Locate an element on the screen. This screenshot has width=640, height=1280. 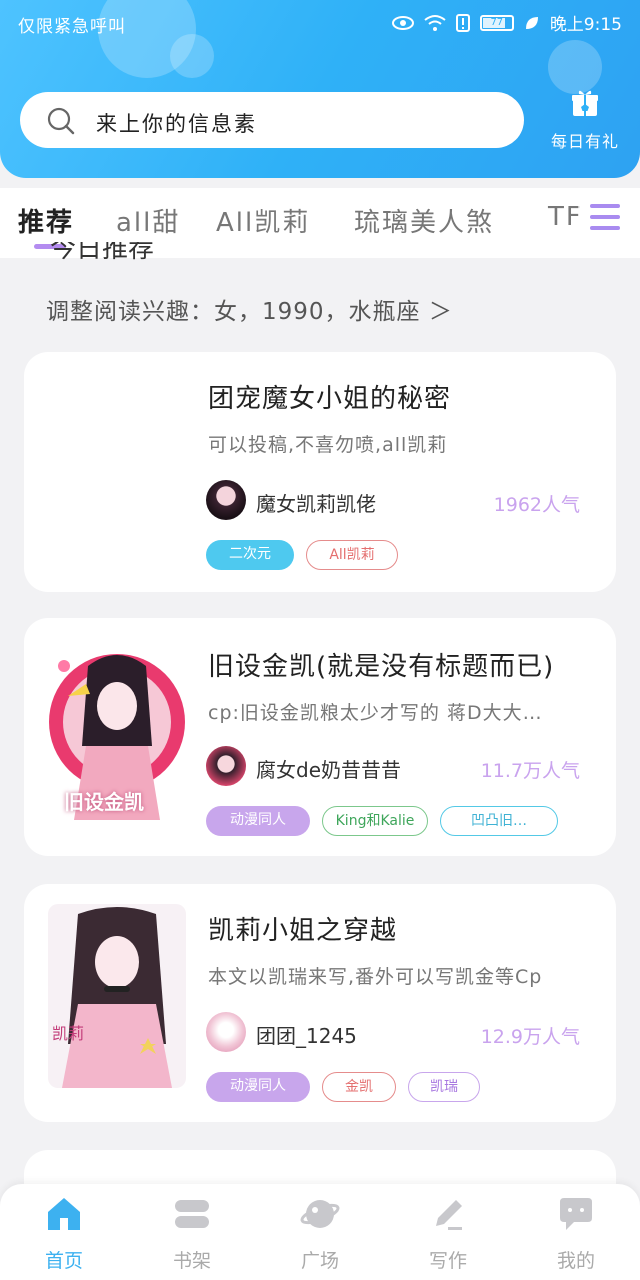
tab-all-kailie: All凯莉 is located at coordinates (263, 220).